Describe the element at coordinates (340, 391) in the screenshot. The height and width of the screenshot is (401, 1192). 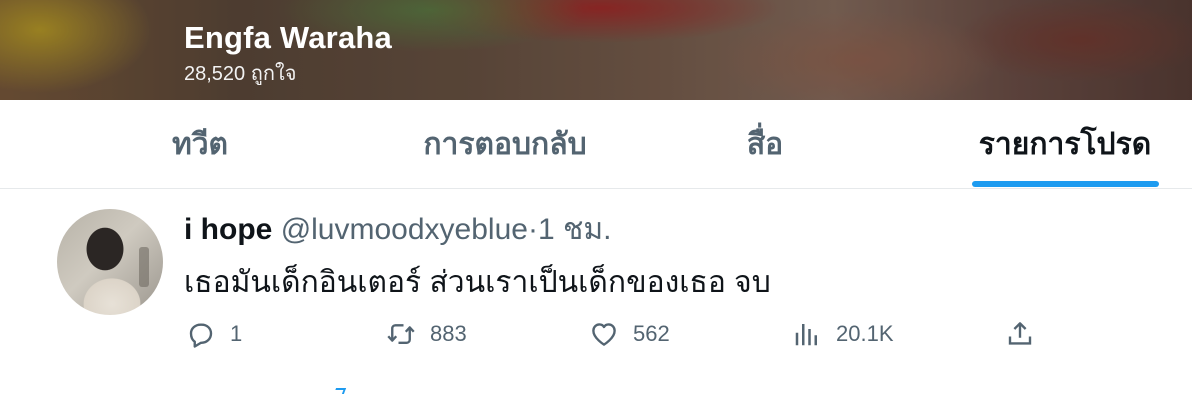
I see `next-item-edge-mark` at that location.